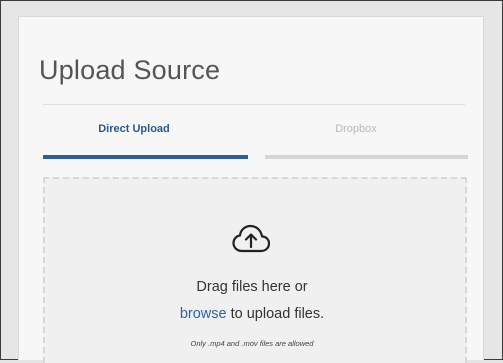 The width and height of the screenshot is (503, 363). What do you see at coordinates (130, 70) in the screenshot?
I see `panel-title: Upload Source` at bounding box center [130, 70].